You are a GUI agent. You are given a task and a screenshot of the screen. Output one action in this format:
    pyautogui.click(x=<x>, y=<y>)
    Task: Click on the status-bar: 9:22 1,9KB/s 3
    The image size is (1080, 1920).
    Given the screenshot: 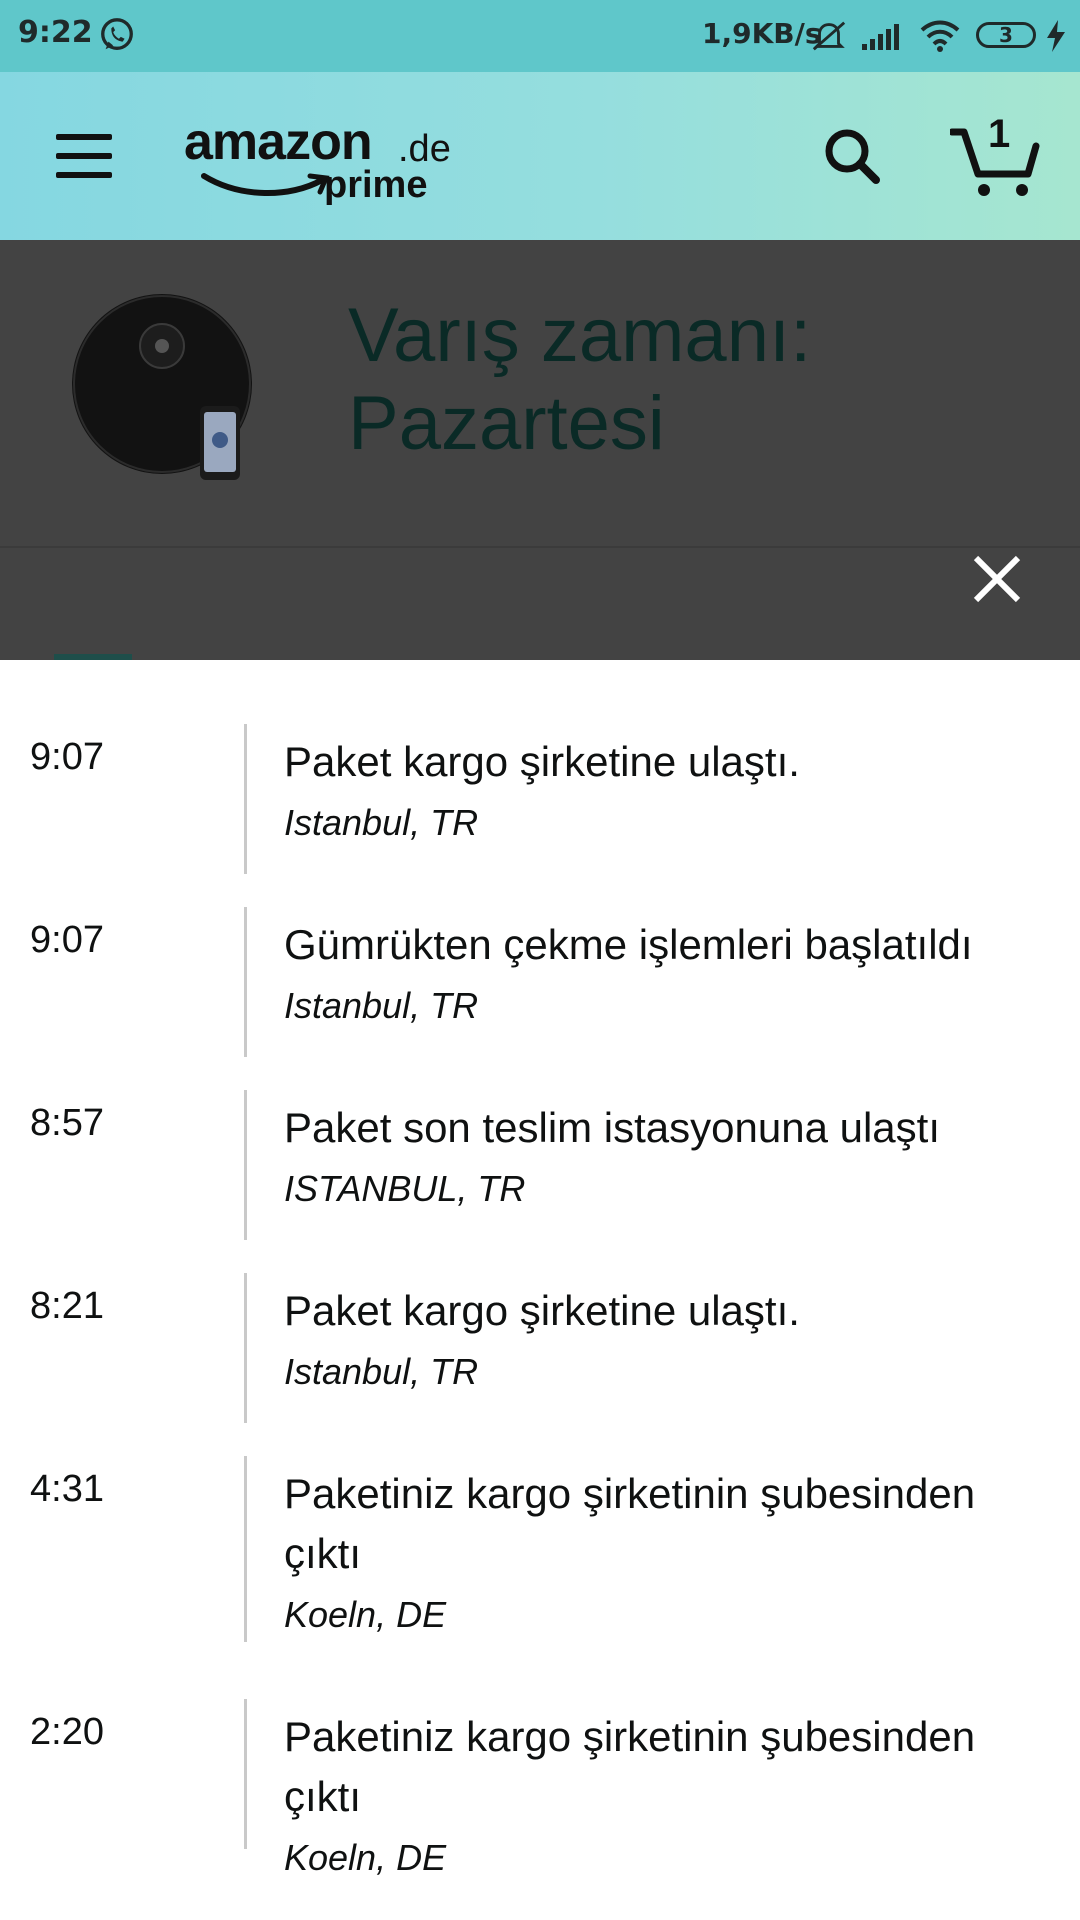 What is the action you would take?
    pyautogui.click(x=540, y=36)
    